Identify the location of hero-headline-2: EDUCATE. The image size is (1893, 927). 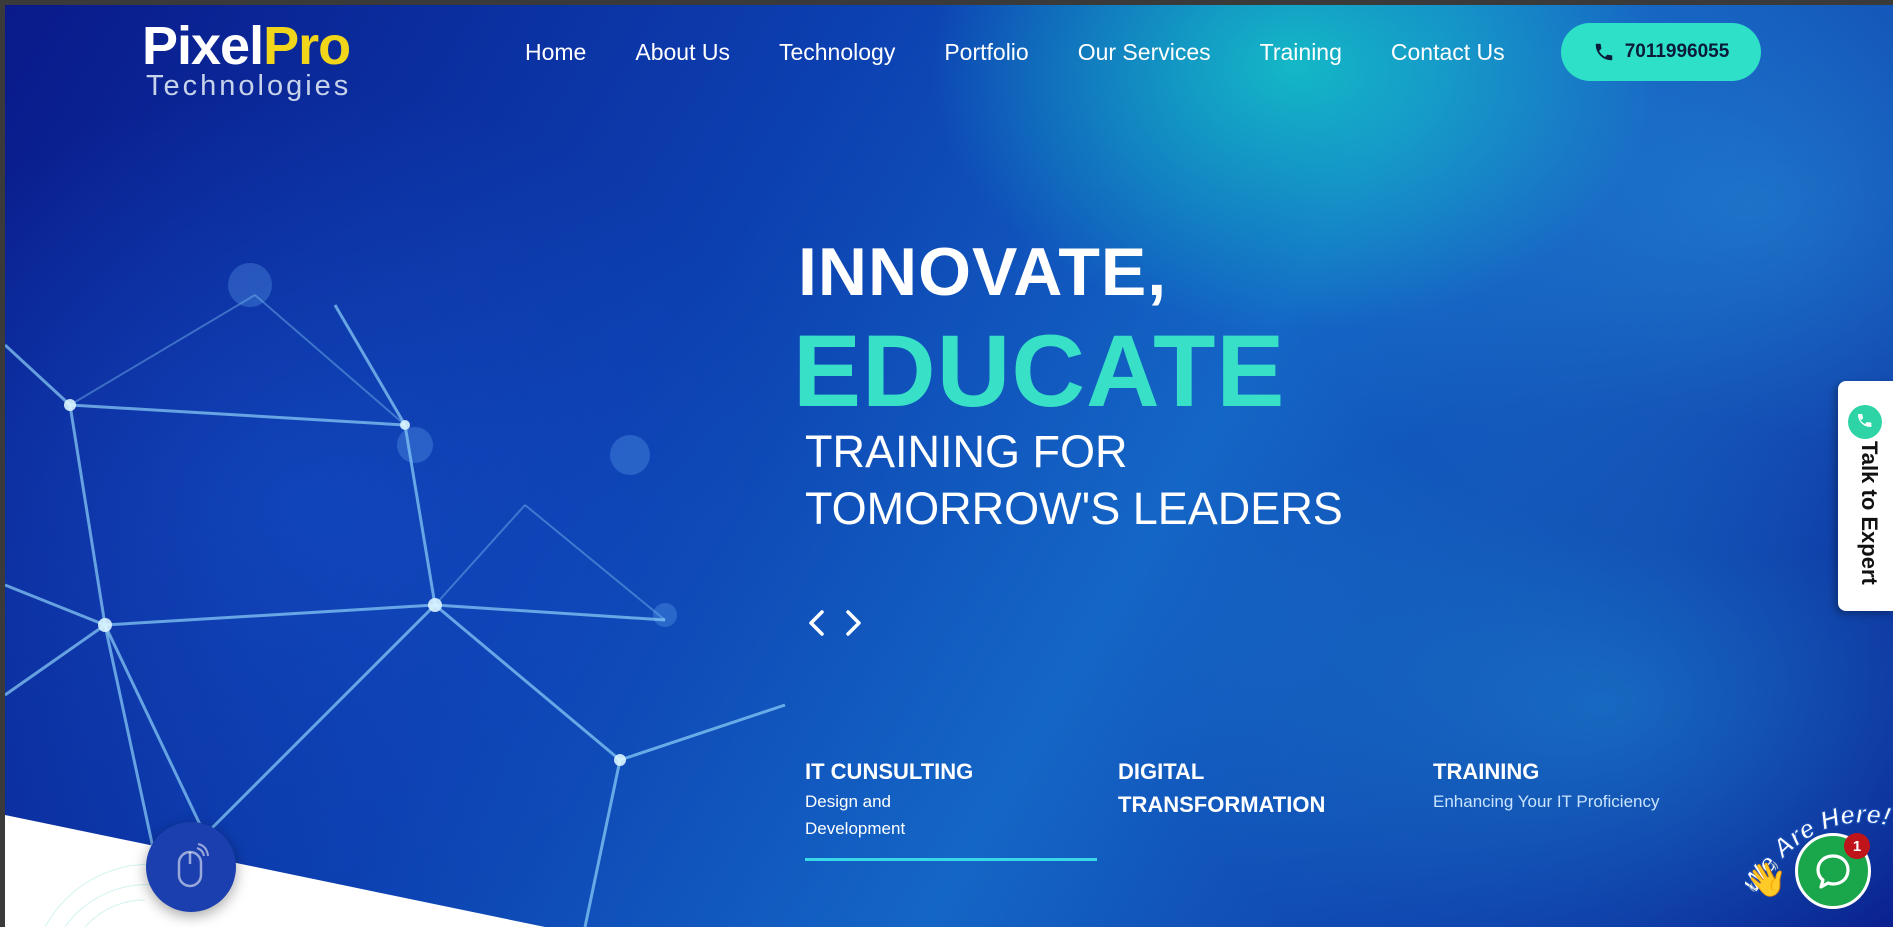
(1039, 371).